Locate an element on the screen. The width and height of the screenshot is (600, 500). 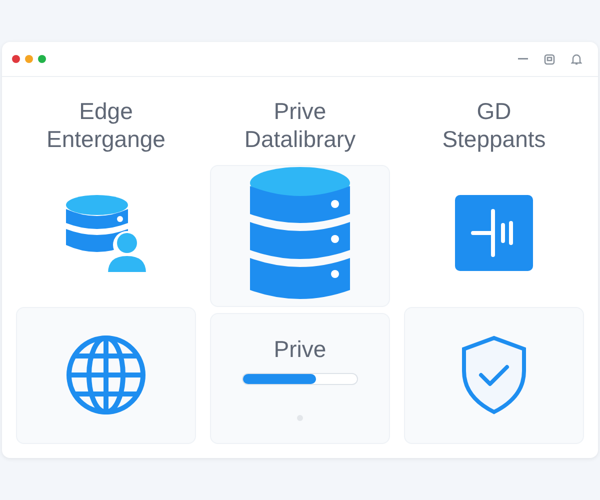
section-title: Edge Entergange is located at coordinates (106, 125).